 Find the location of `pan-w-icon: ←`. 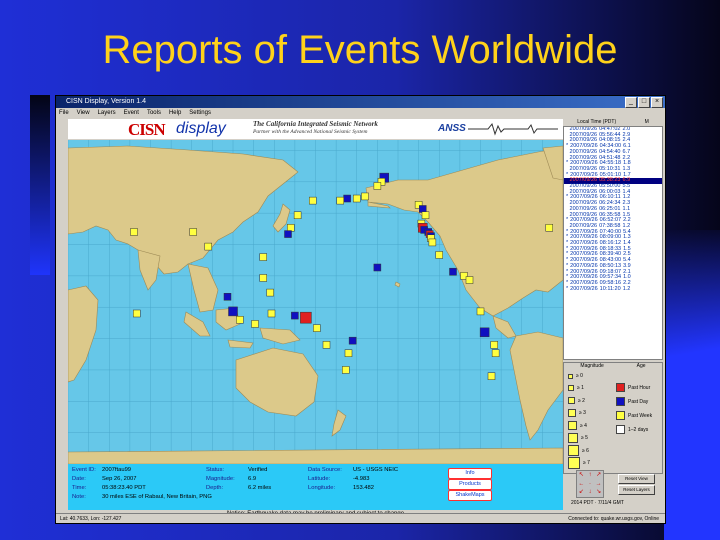

pan-w-icon: ← is located at coordinates (581, 484).